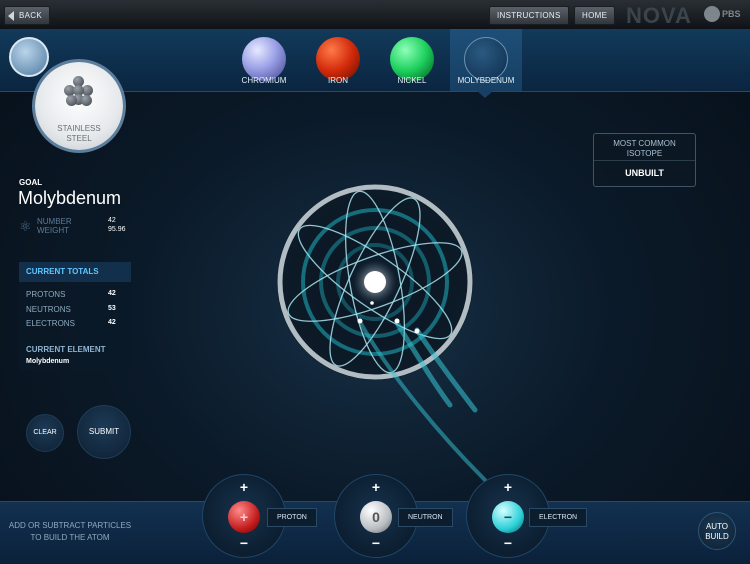  What do you see at coordinates (558, 517) in the screenshot?
I see `electron-label: ELECTRON` at bounding box center [558, 517].